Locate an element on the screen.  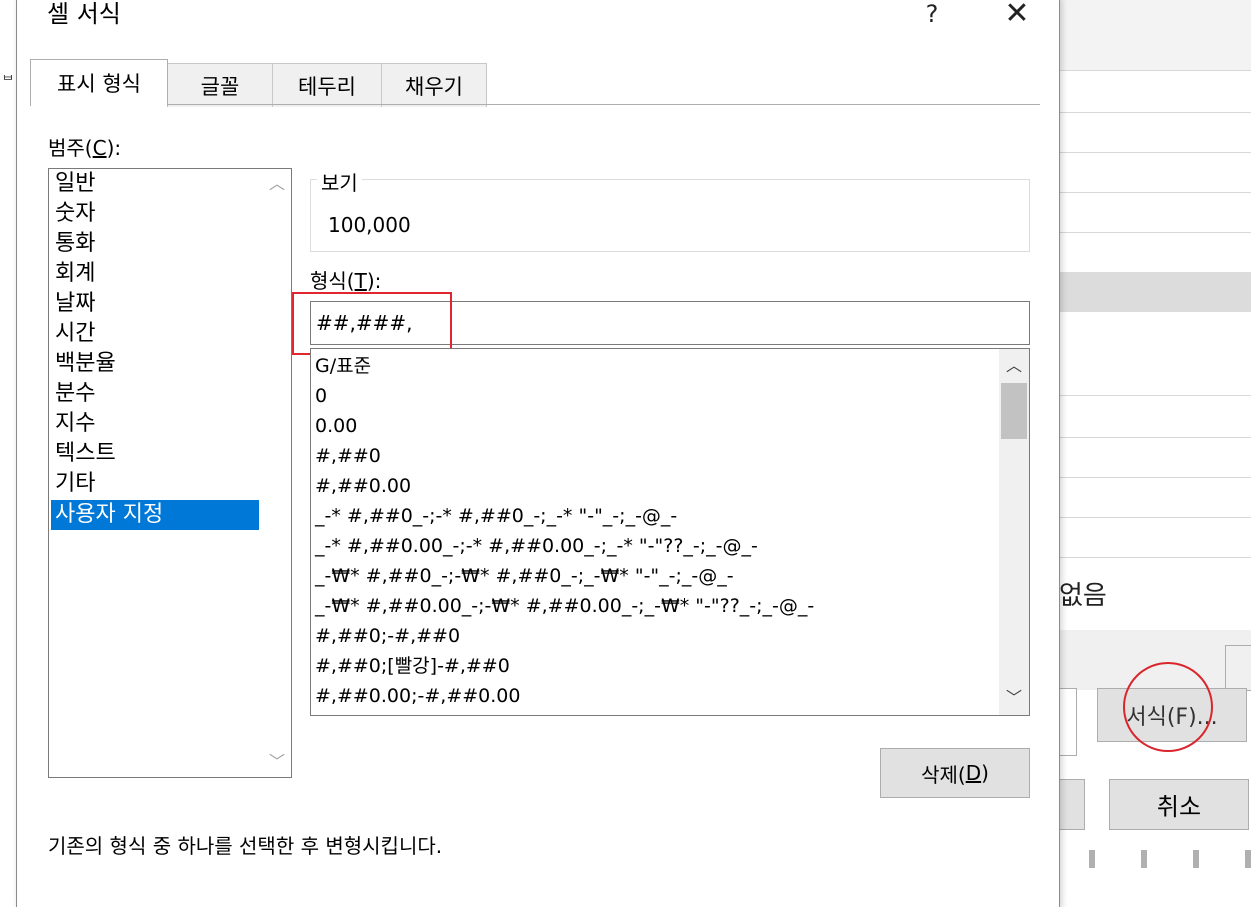
category-label: 범주(C): is located at coordinates (85, 148).